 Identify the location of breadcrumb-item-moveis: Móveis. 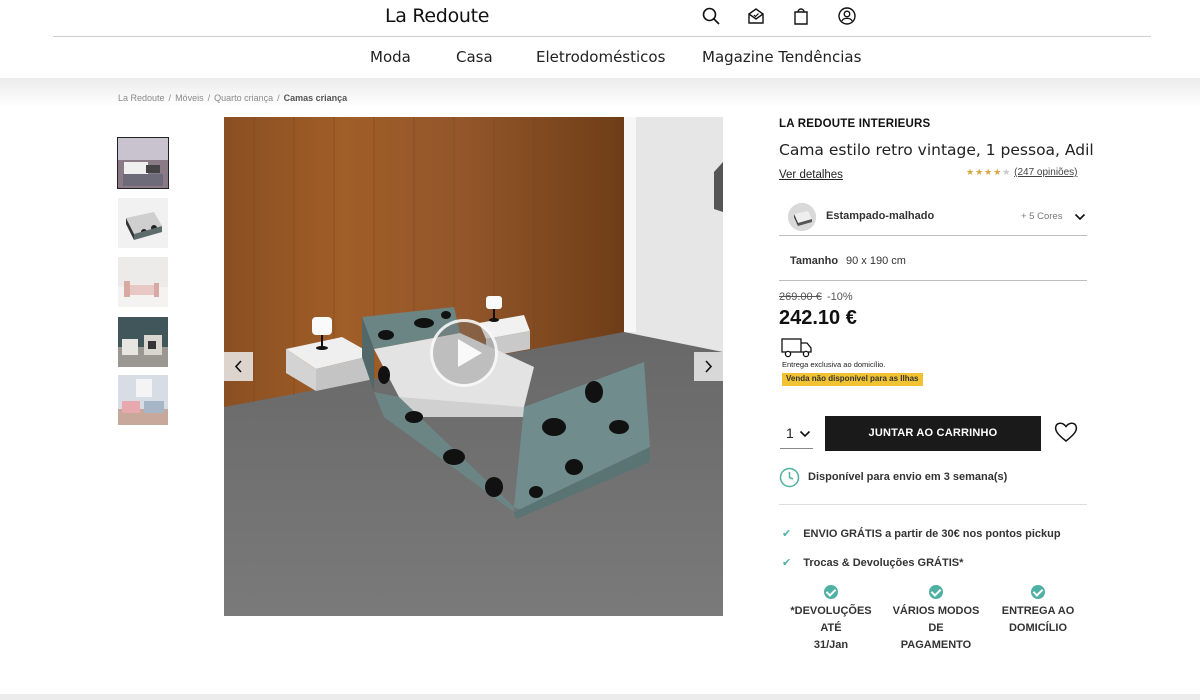
(189, 98).